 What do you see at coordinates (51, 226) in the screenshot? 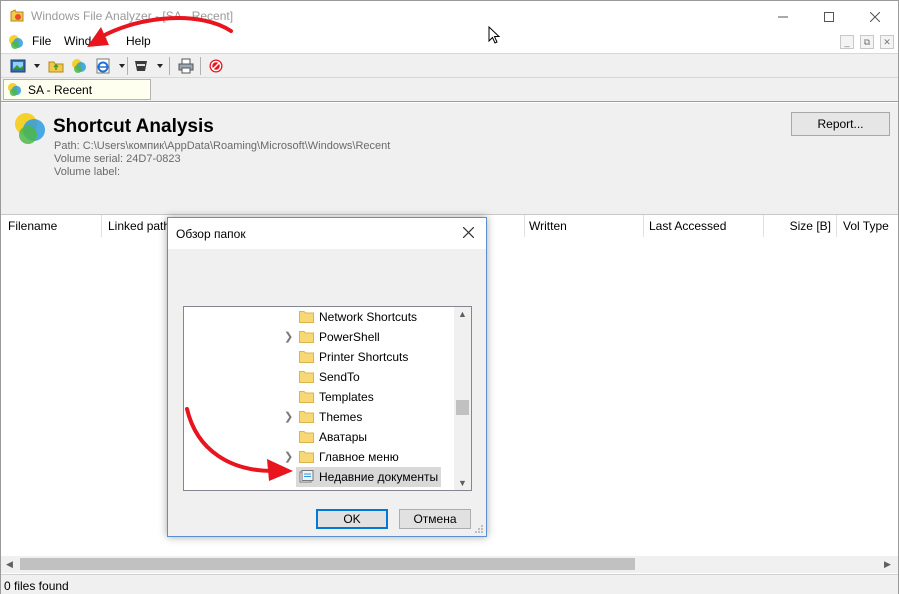
I see `column-filename: Filename` at bounding box center [51, 226].